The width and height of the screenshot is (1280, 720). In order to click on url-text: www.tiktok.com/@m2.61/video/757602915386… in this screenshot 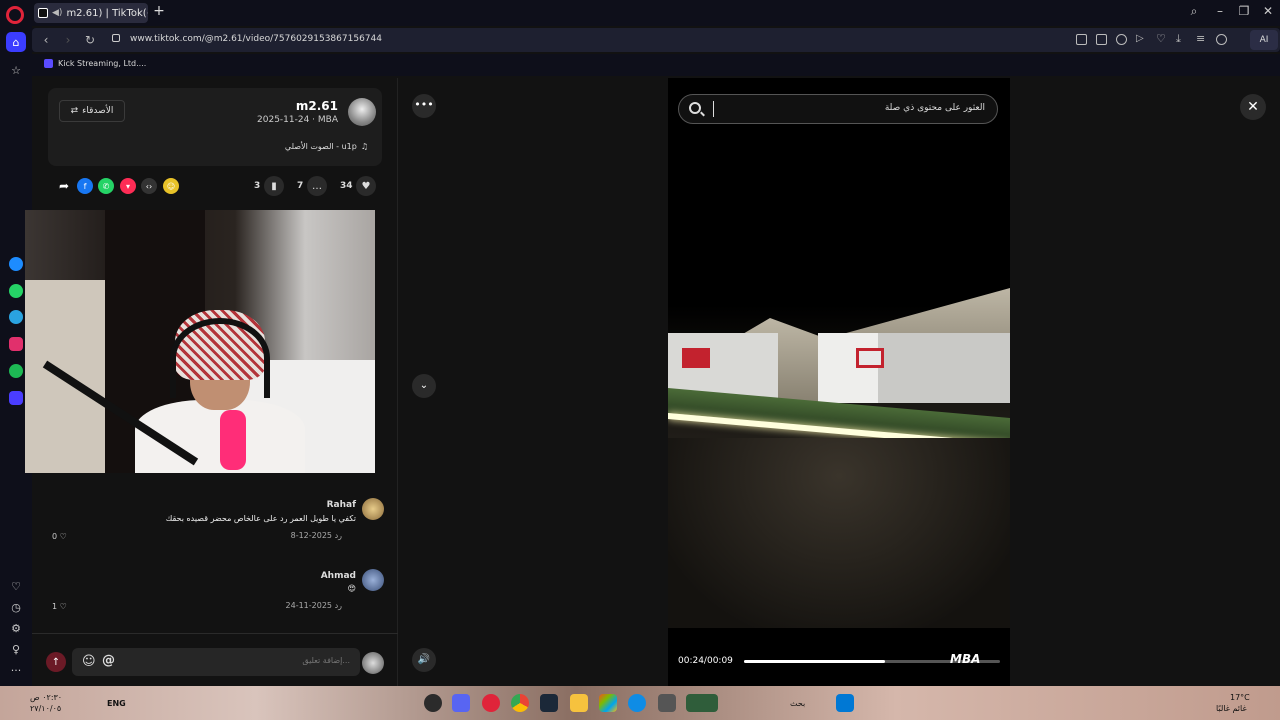, I will do `click(256, 39)`.